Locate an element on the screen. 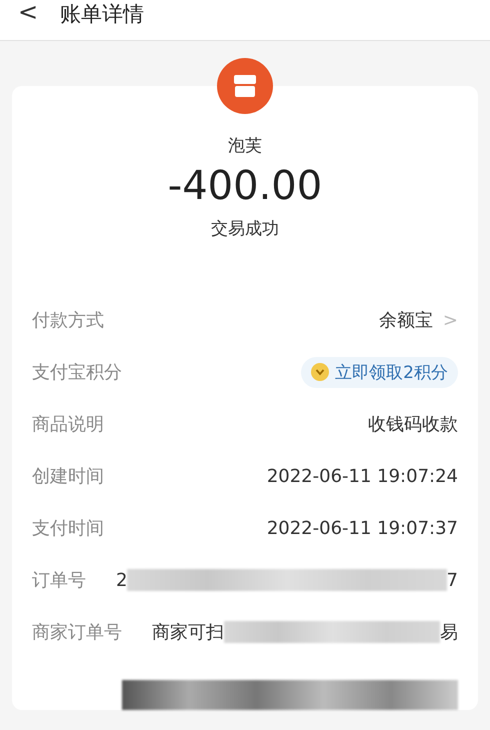 The image size is (490, 730). row-label: 创建时间 is located at coordinates (68, 476).